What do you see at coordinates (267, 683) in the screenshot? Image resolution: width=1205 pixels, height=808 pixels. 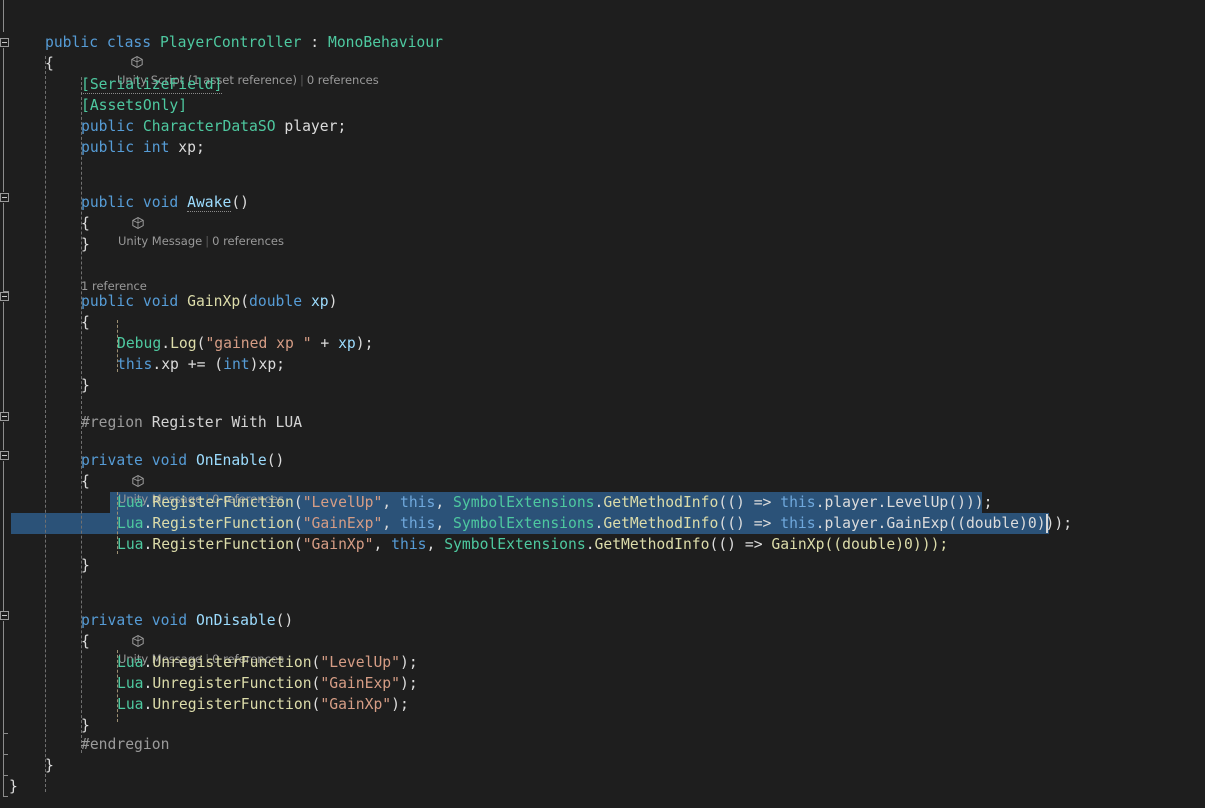 I see `code-line-unregister-gainexp: Lua.UnregisterFunction("GainExp");` at bounding box center [267, 683].